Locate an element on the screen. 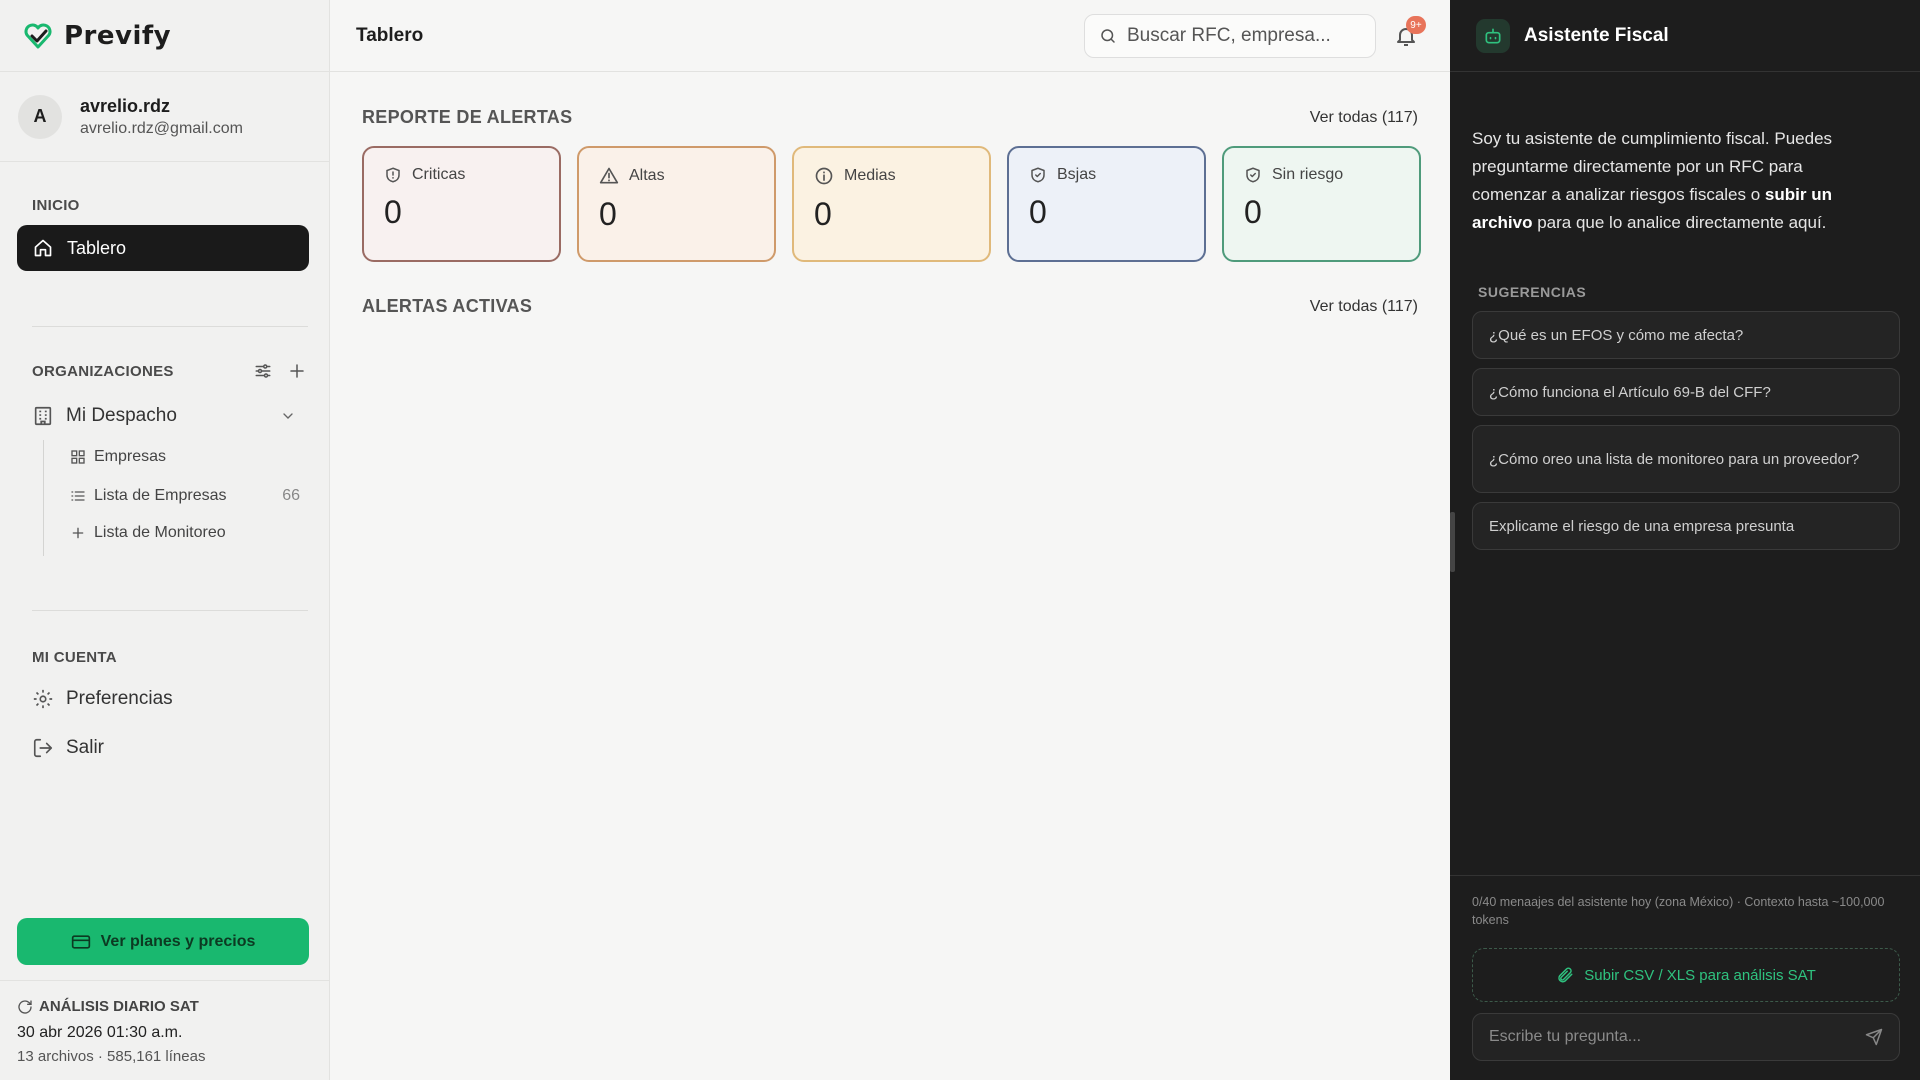  sat-date: 30 abr 2026 01:30 a.m. is located at coordinates (100, 1032).